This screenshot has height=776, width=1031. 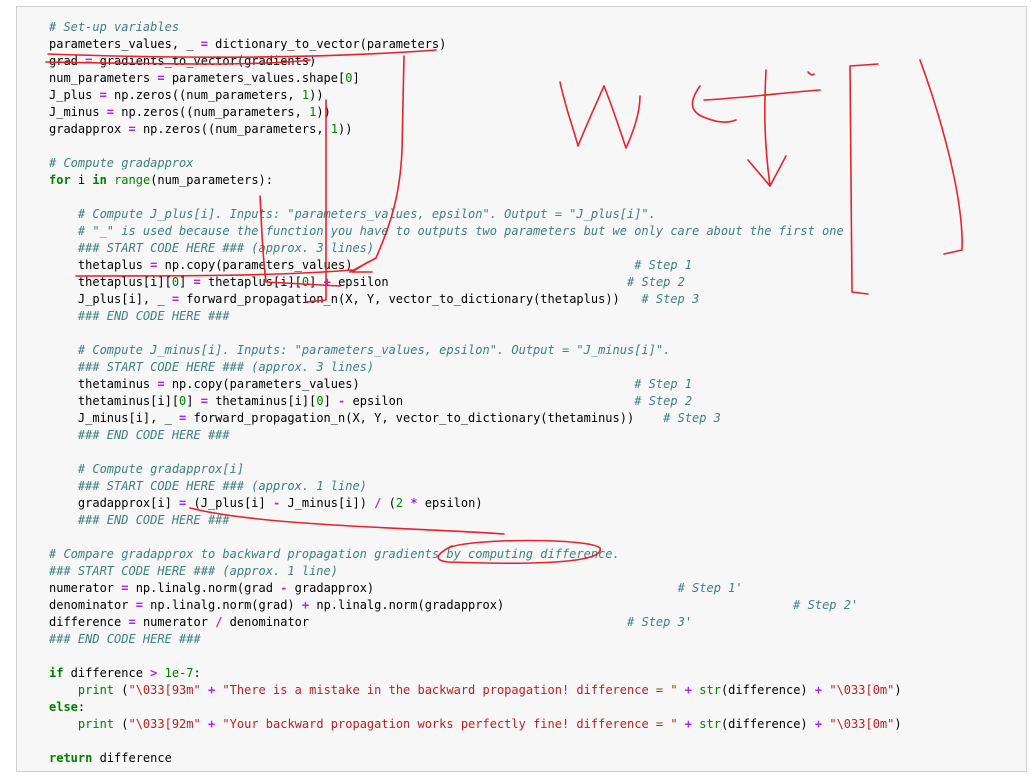 What do you see at coordinates (475, 758) in the screenshot?
I see `code-line: return difference` at bounding box center [475, 758].